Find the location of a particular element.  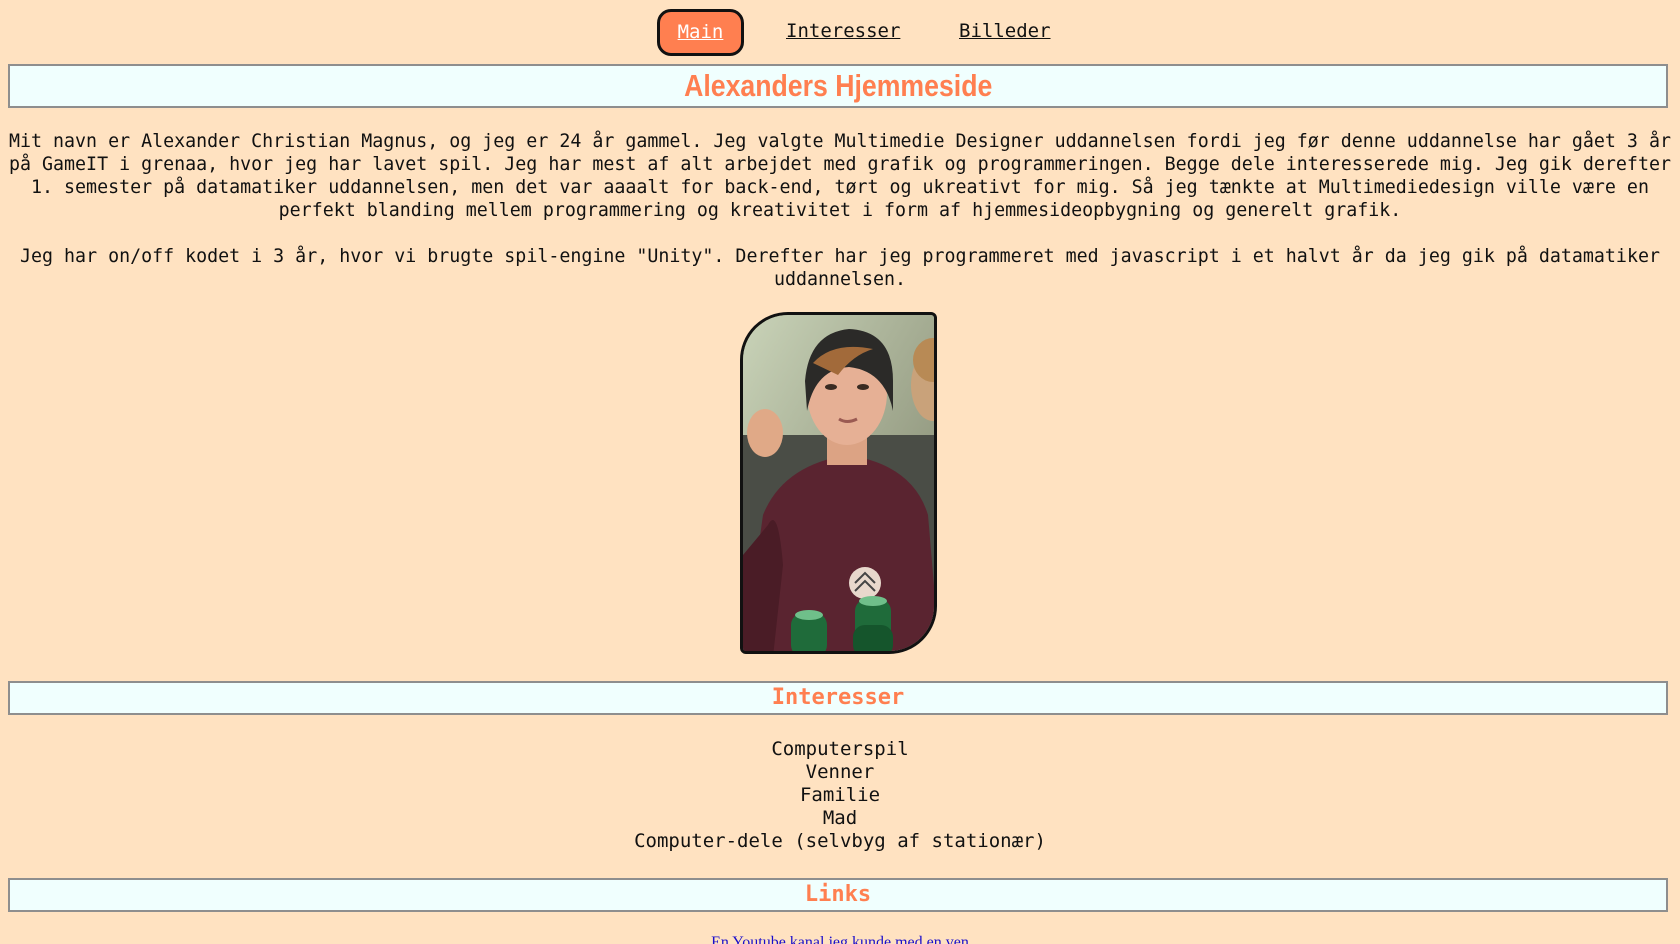

list-item: Familie is located at coordinates (840, 795).